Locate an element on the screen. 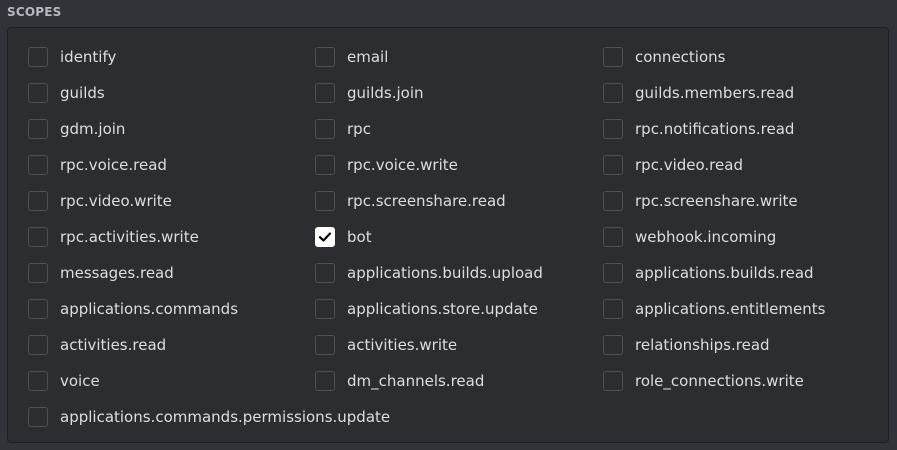 This screenshot has width=897, height=450. scope-option-rpc-voice-write: rpc.voice.write is located at coordinates (459, 165).